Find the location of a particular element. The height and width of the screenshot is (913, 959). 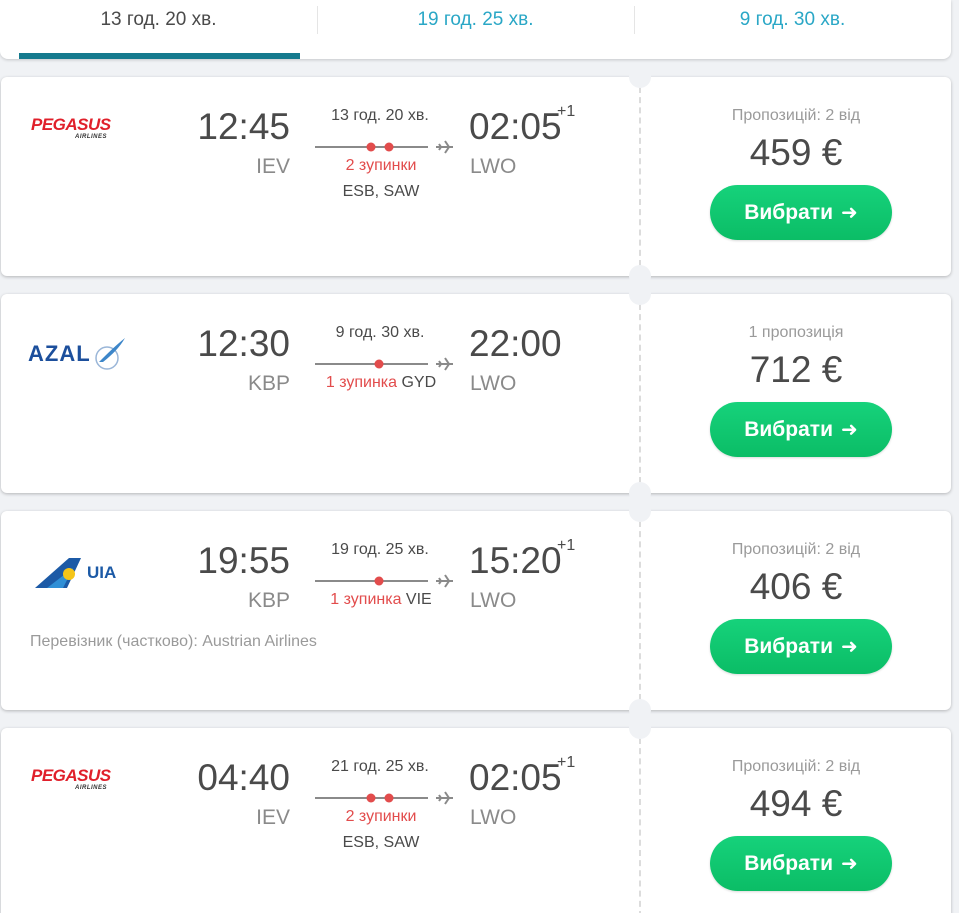

departure-time: 12:30 is located at coordinates (243, 343).